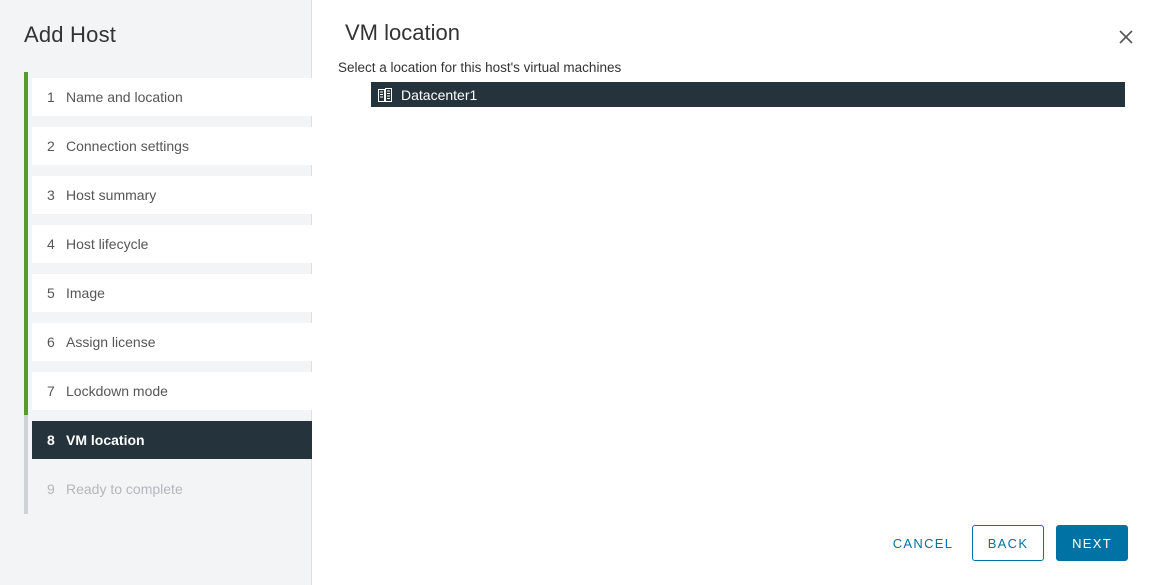 Image resolution: width=1152 pixels, height=585 pixels. What do you see at coordinates (85, 293) in the screenshot?
I see `step-label: Image` at bounding box center [85, 293].